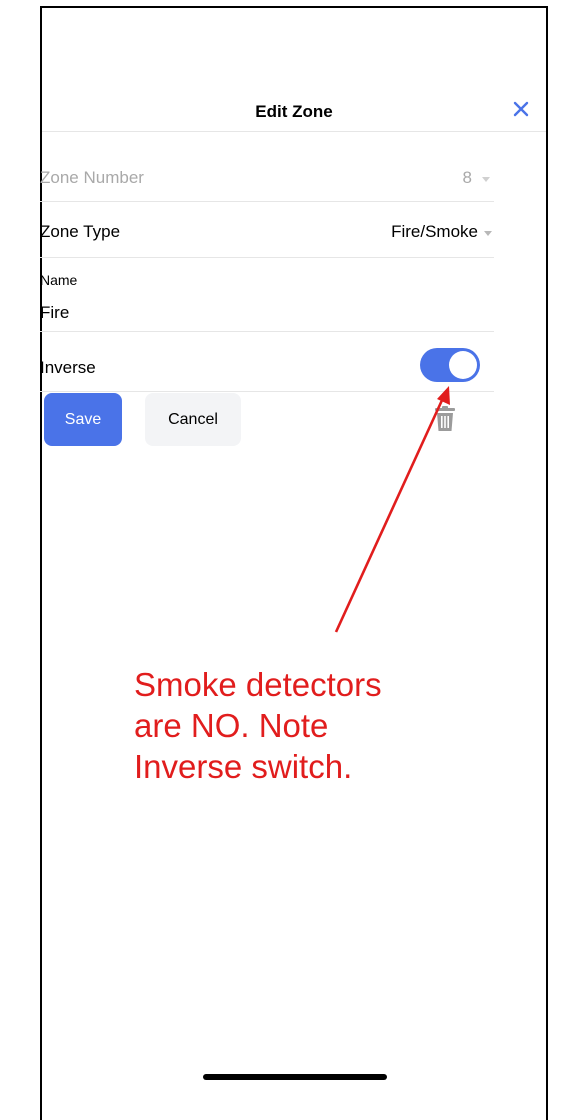 The image size is (563, 1120). I want to click on annotation-line: are NO. Note, so click(231, 725).